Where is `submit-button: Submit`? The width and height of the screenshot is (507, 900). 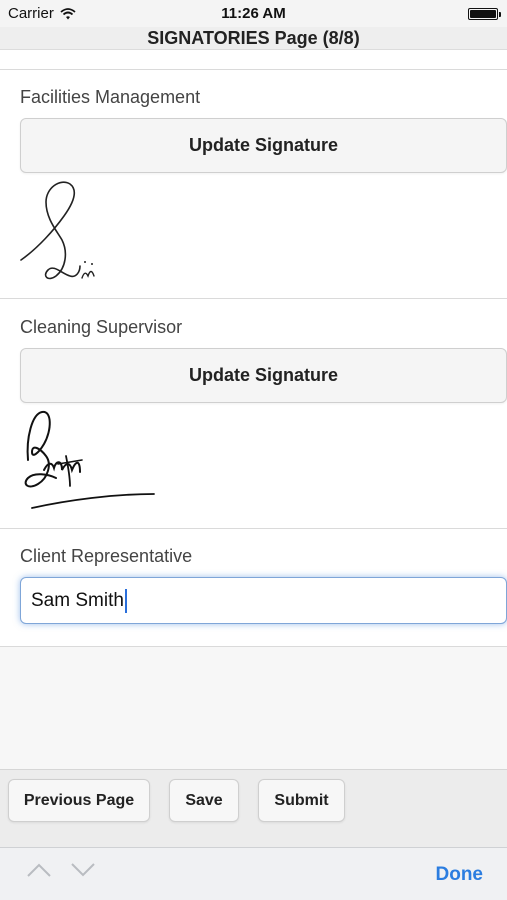 submit-button: Submit is located at coordinates (301, 800).